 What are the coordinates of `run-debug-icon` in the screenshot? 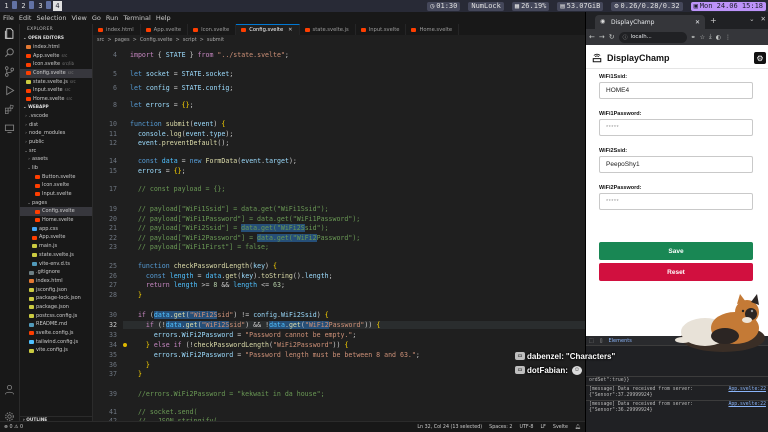 It's located at (10, 90).